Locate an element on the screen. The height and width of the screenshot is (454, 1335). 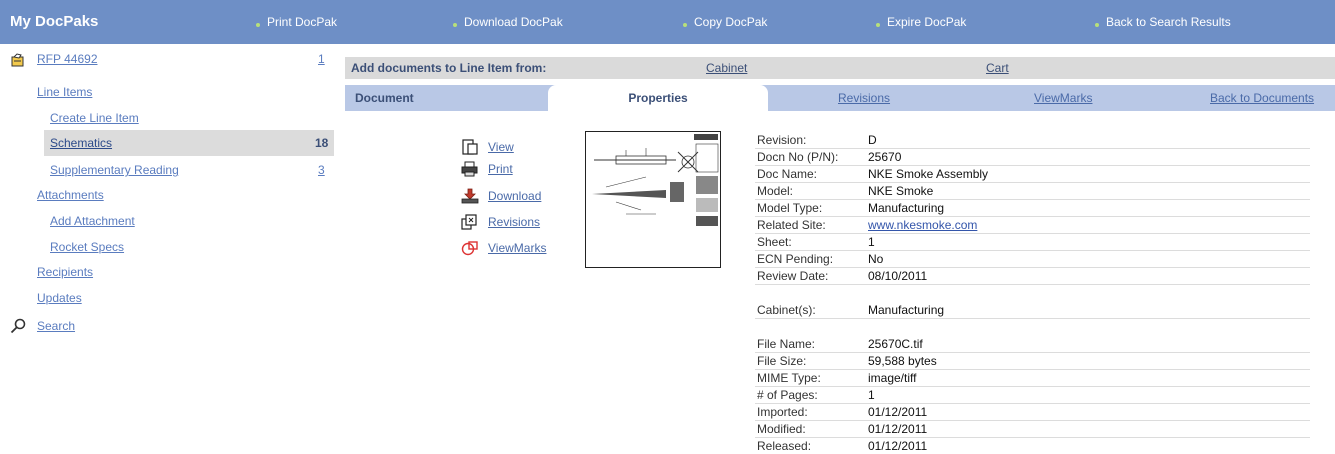
view-icon is located at coordinates (470, 147).